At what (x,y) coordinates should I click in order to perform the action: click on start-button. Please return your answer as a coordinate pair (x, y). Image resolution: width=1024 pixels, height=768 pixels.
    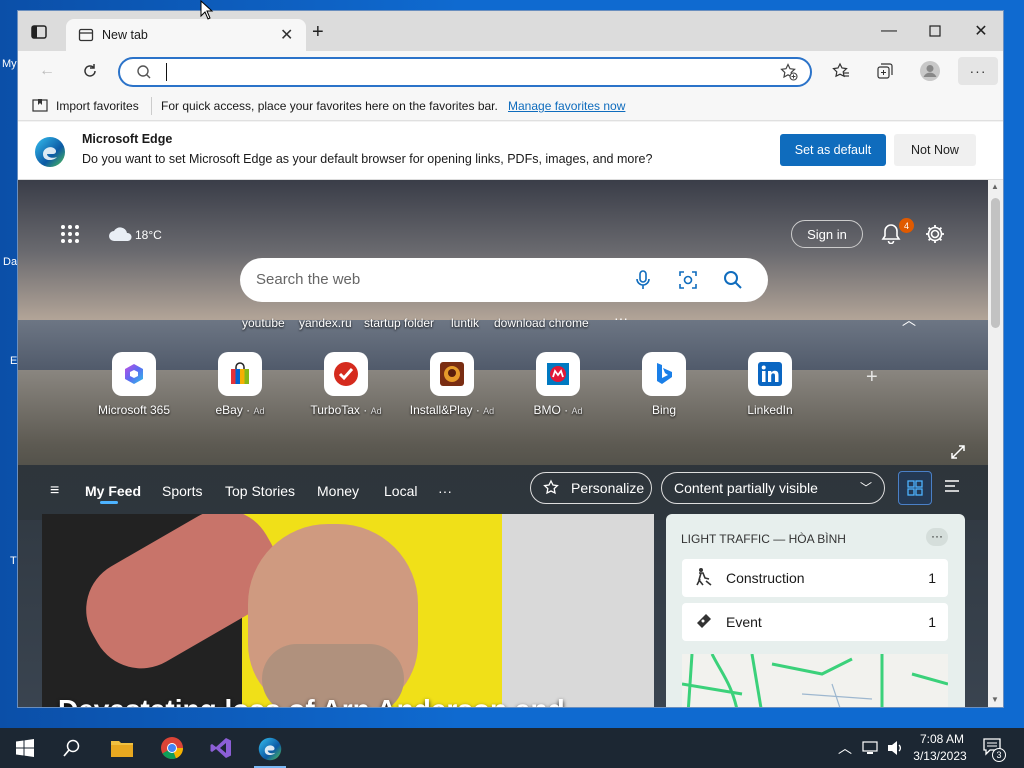
    Looking at the image, I should click on (25, 748).